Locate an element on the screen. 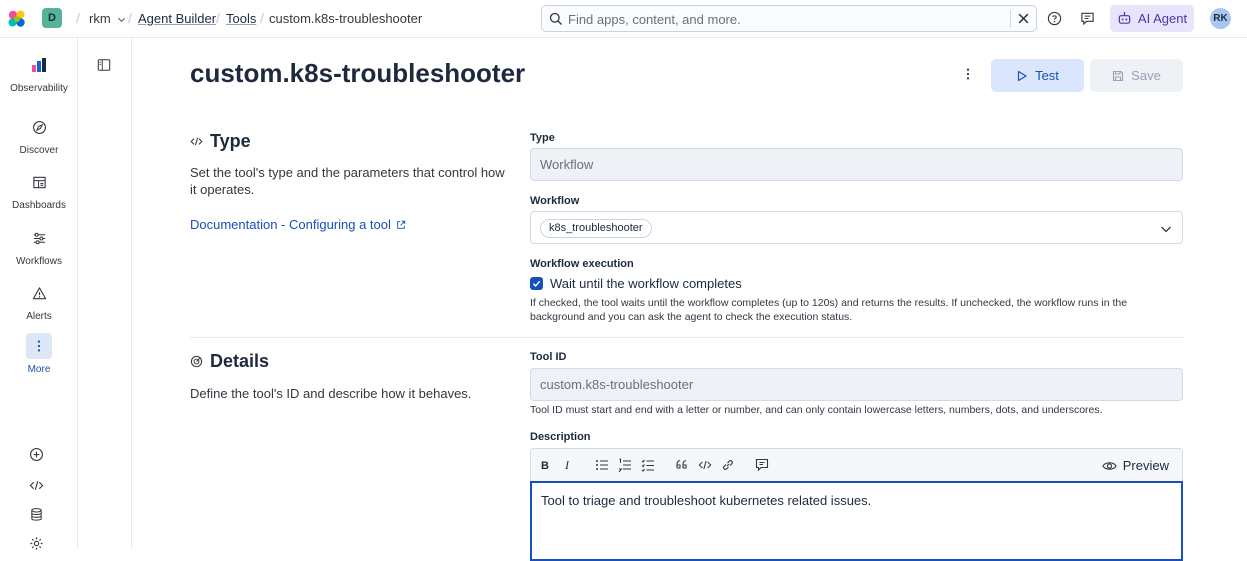 The height and width of the screenshot is (561, 1247). ai-agent-button: AI Agent is located at coordinates (1152, 18).